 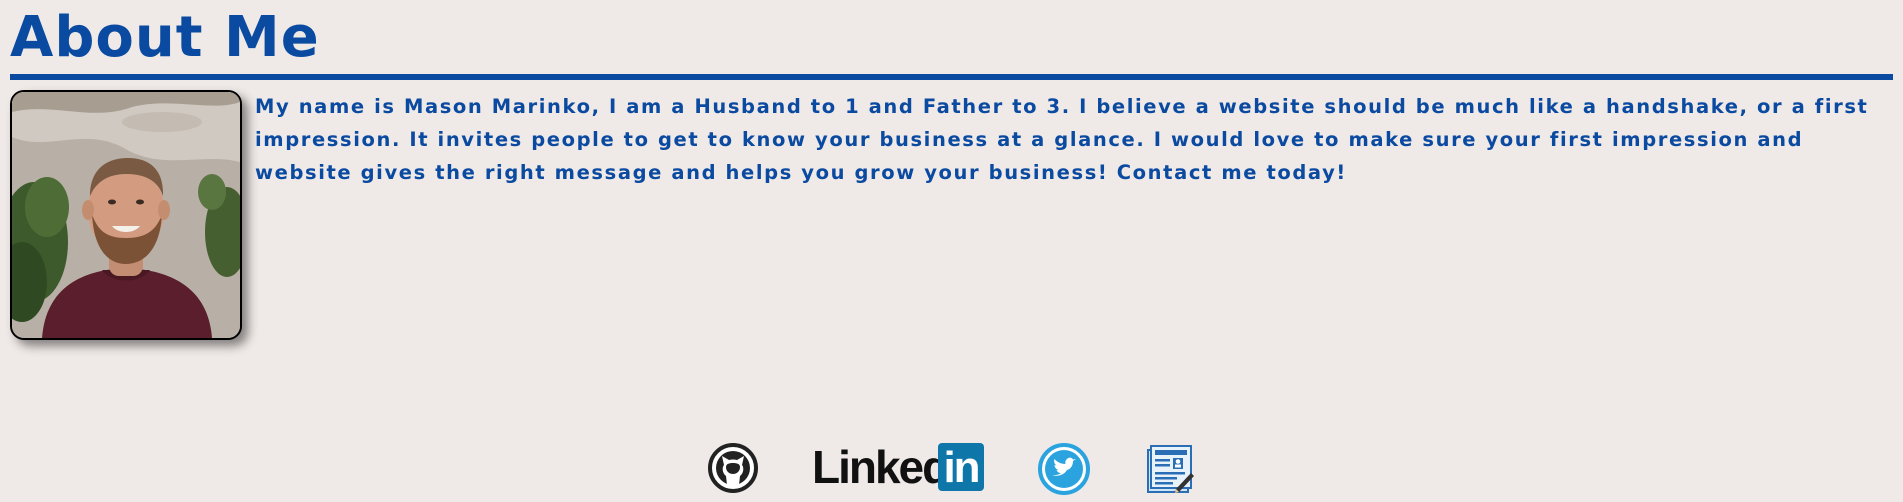 I want to click on linkedin-badge: in, so click(x=961, y=467).